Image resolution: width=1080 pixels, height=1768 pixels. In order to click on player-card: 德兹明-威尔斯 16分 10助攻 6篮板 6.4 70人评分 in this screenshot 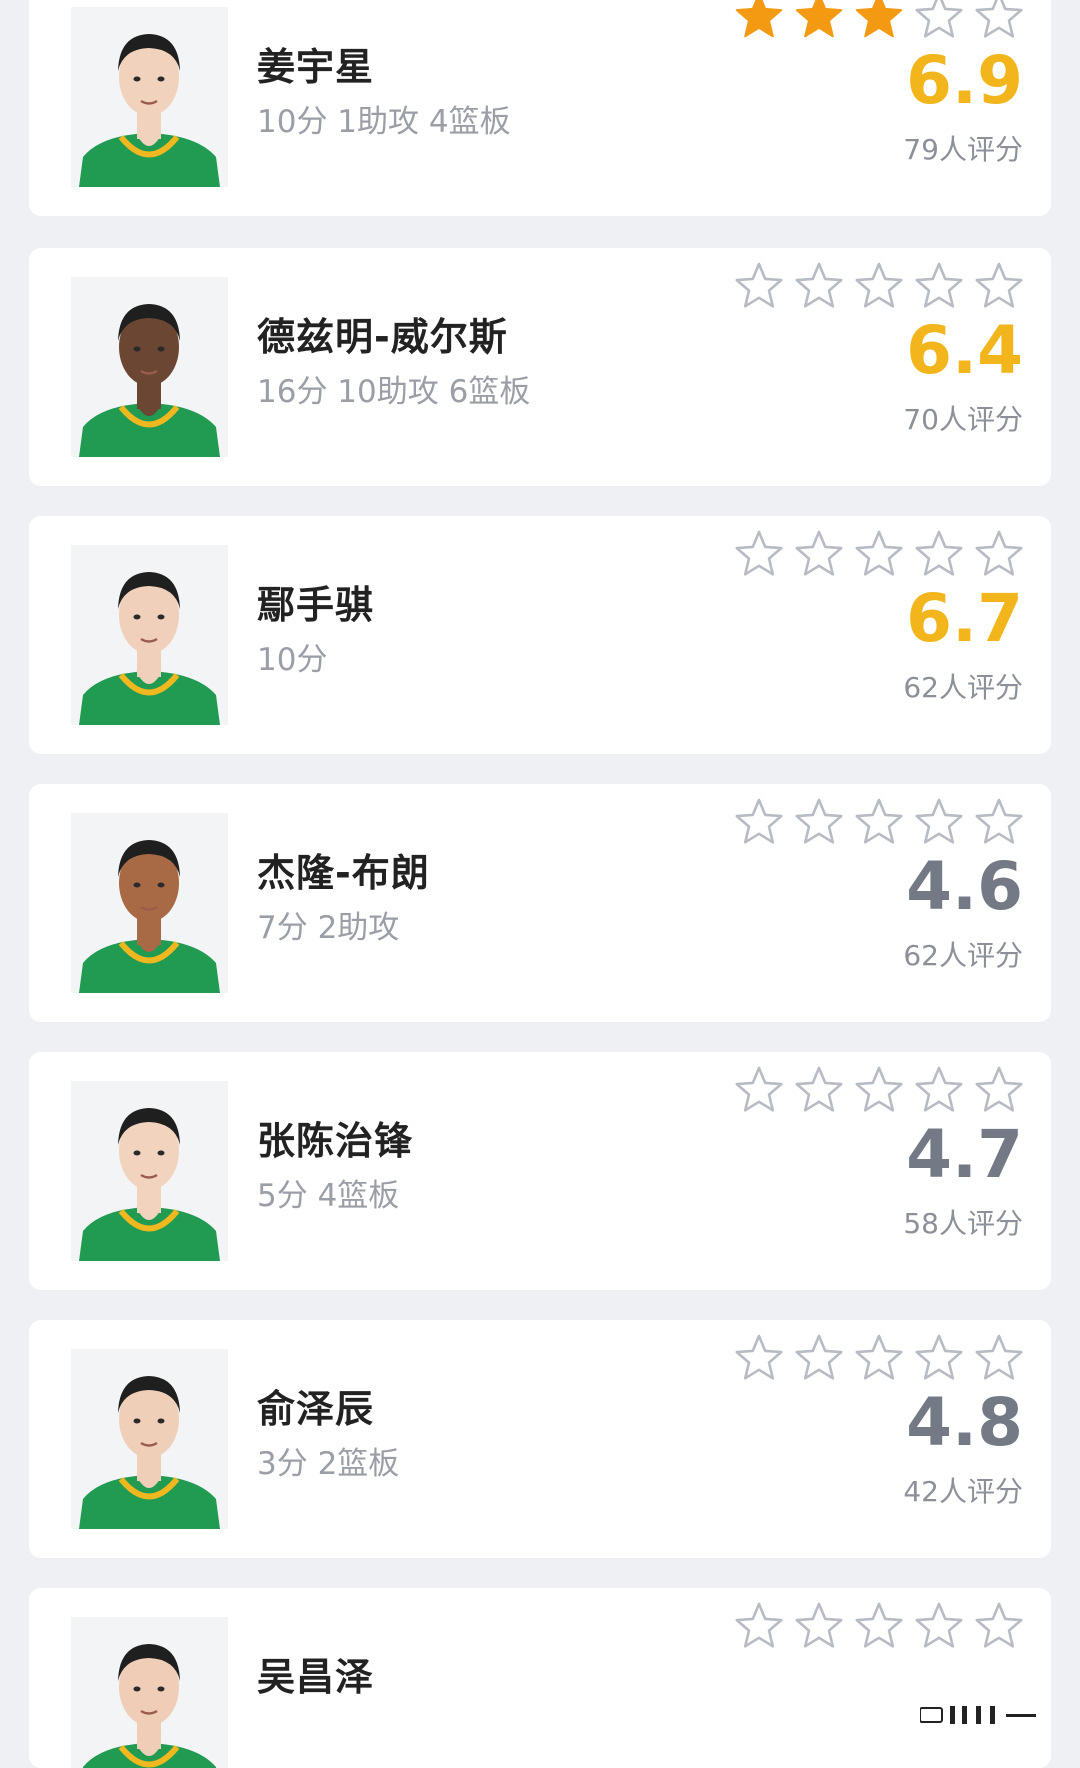, I will do `click(540, 367)`.